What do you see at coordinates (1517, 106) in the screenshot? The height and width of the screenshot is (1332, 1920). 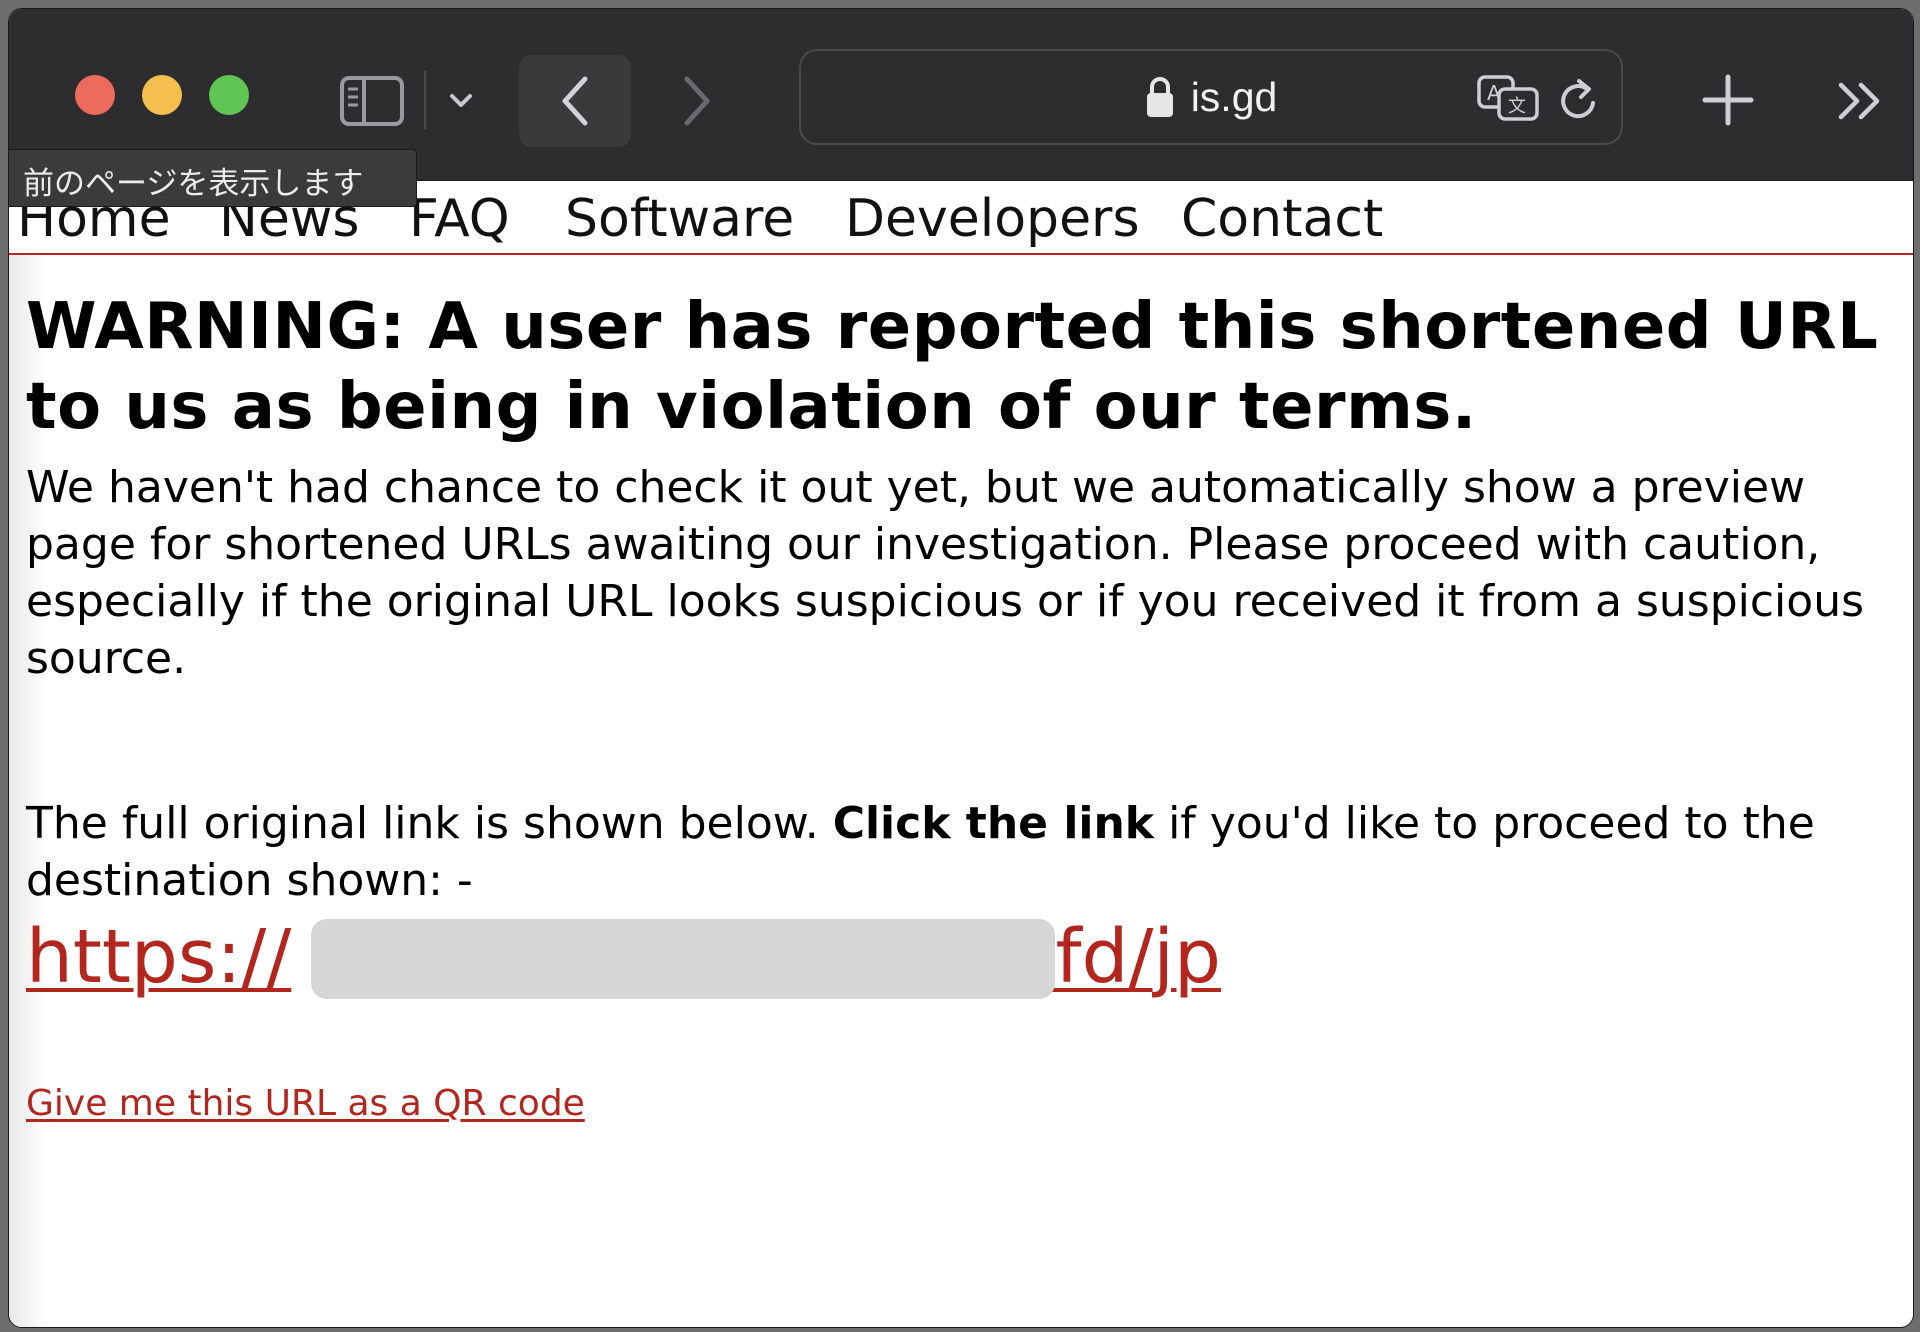 I see `svg-text: 文` at bounding box center [1517, 106].